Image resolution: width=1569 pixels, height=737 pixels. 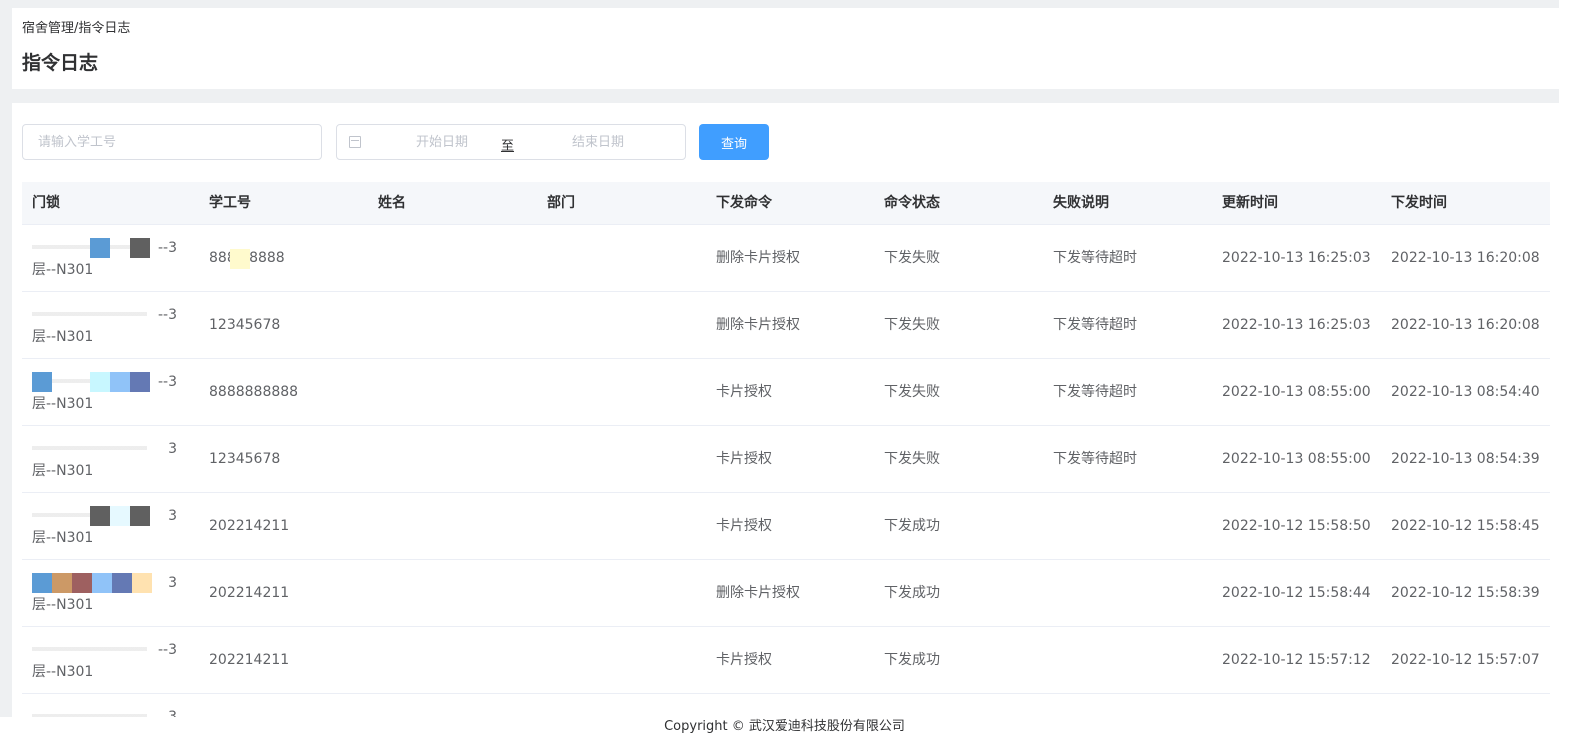 I want to click on query-button: 查询, so click(x=734, y=142).